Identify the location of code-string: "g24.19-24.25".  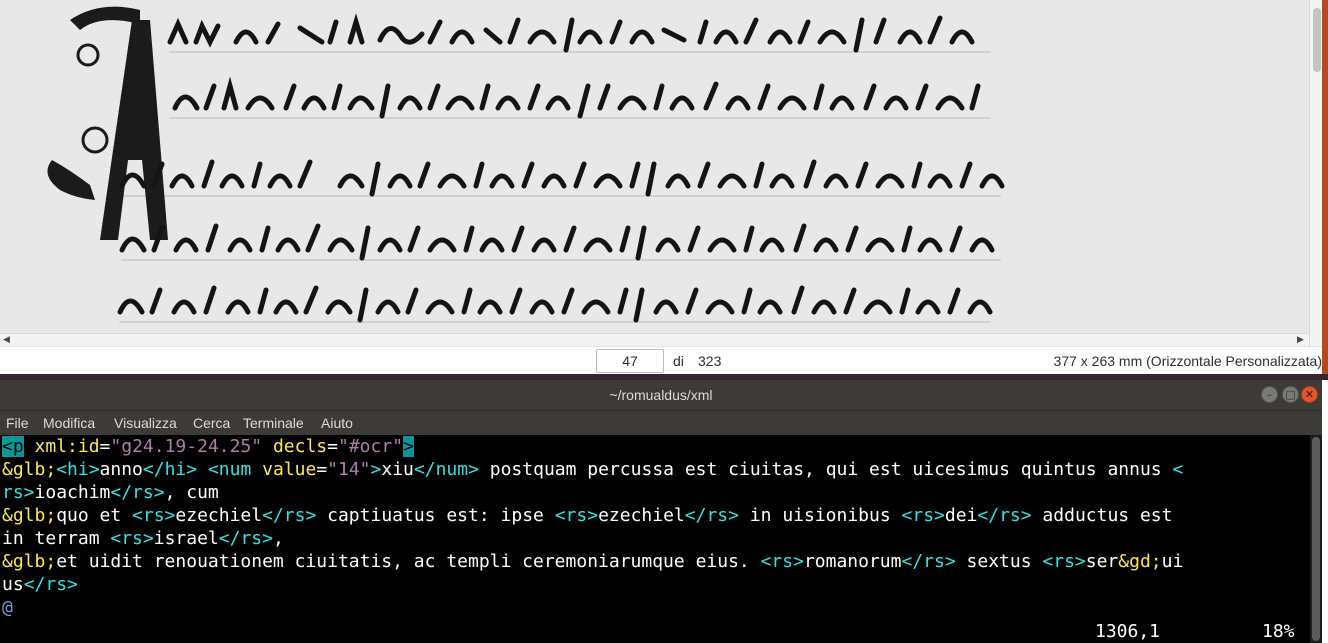
(186, 446).